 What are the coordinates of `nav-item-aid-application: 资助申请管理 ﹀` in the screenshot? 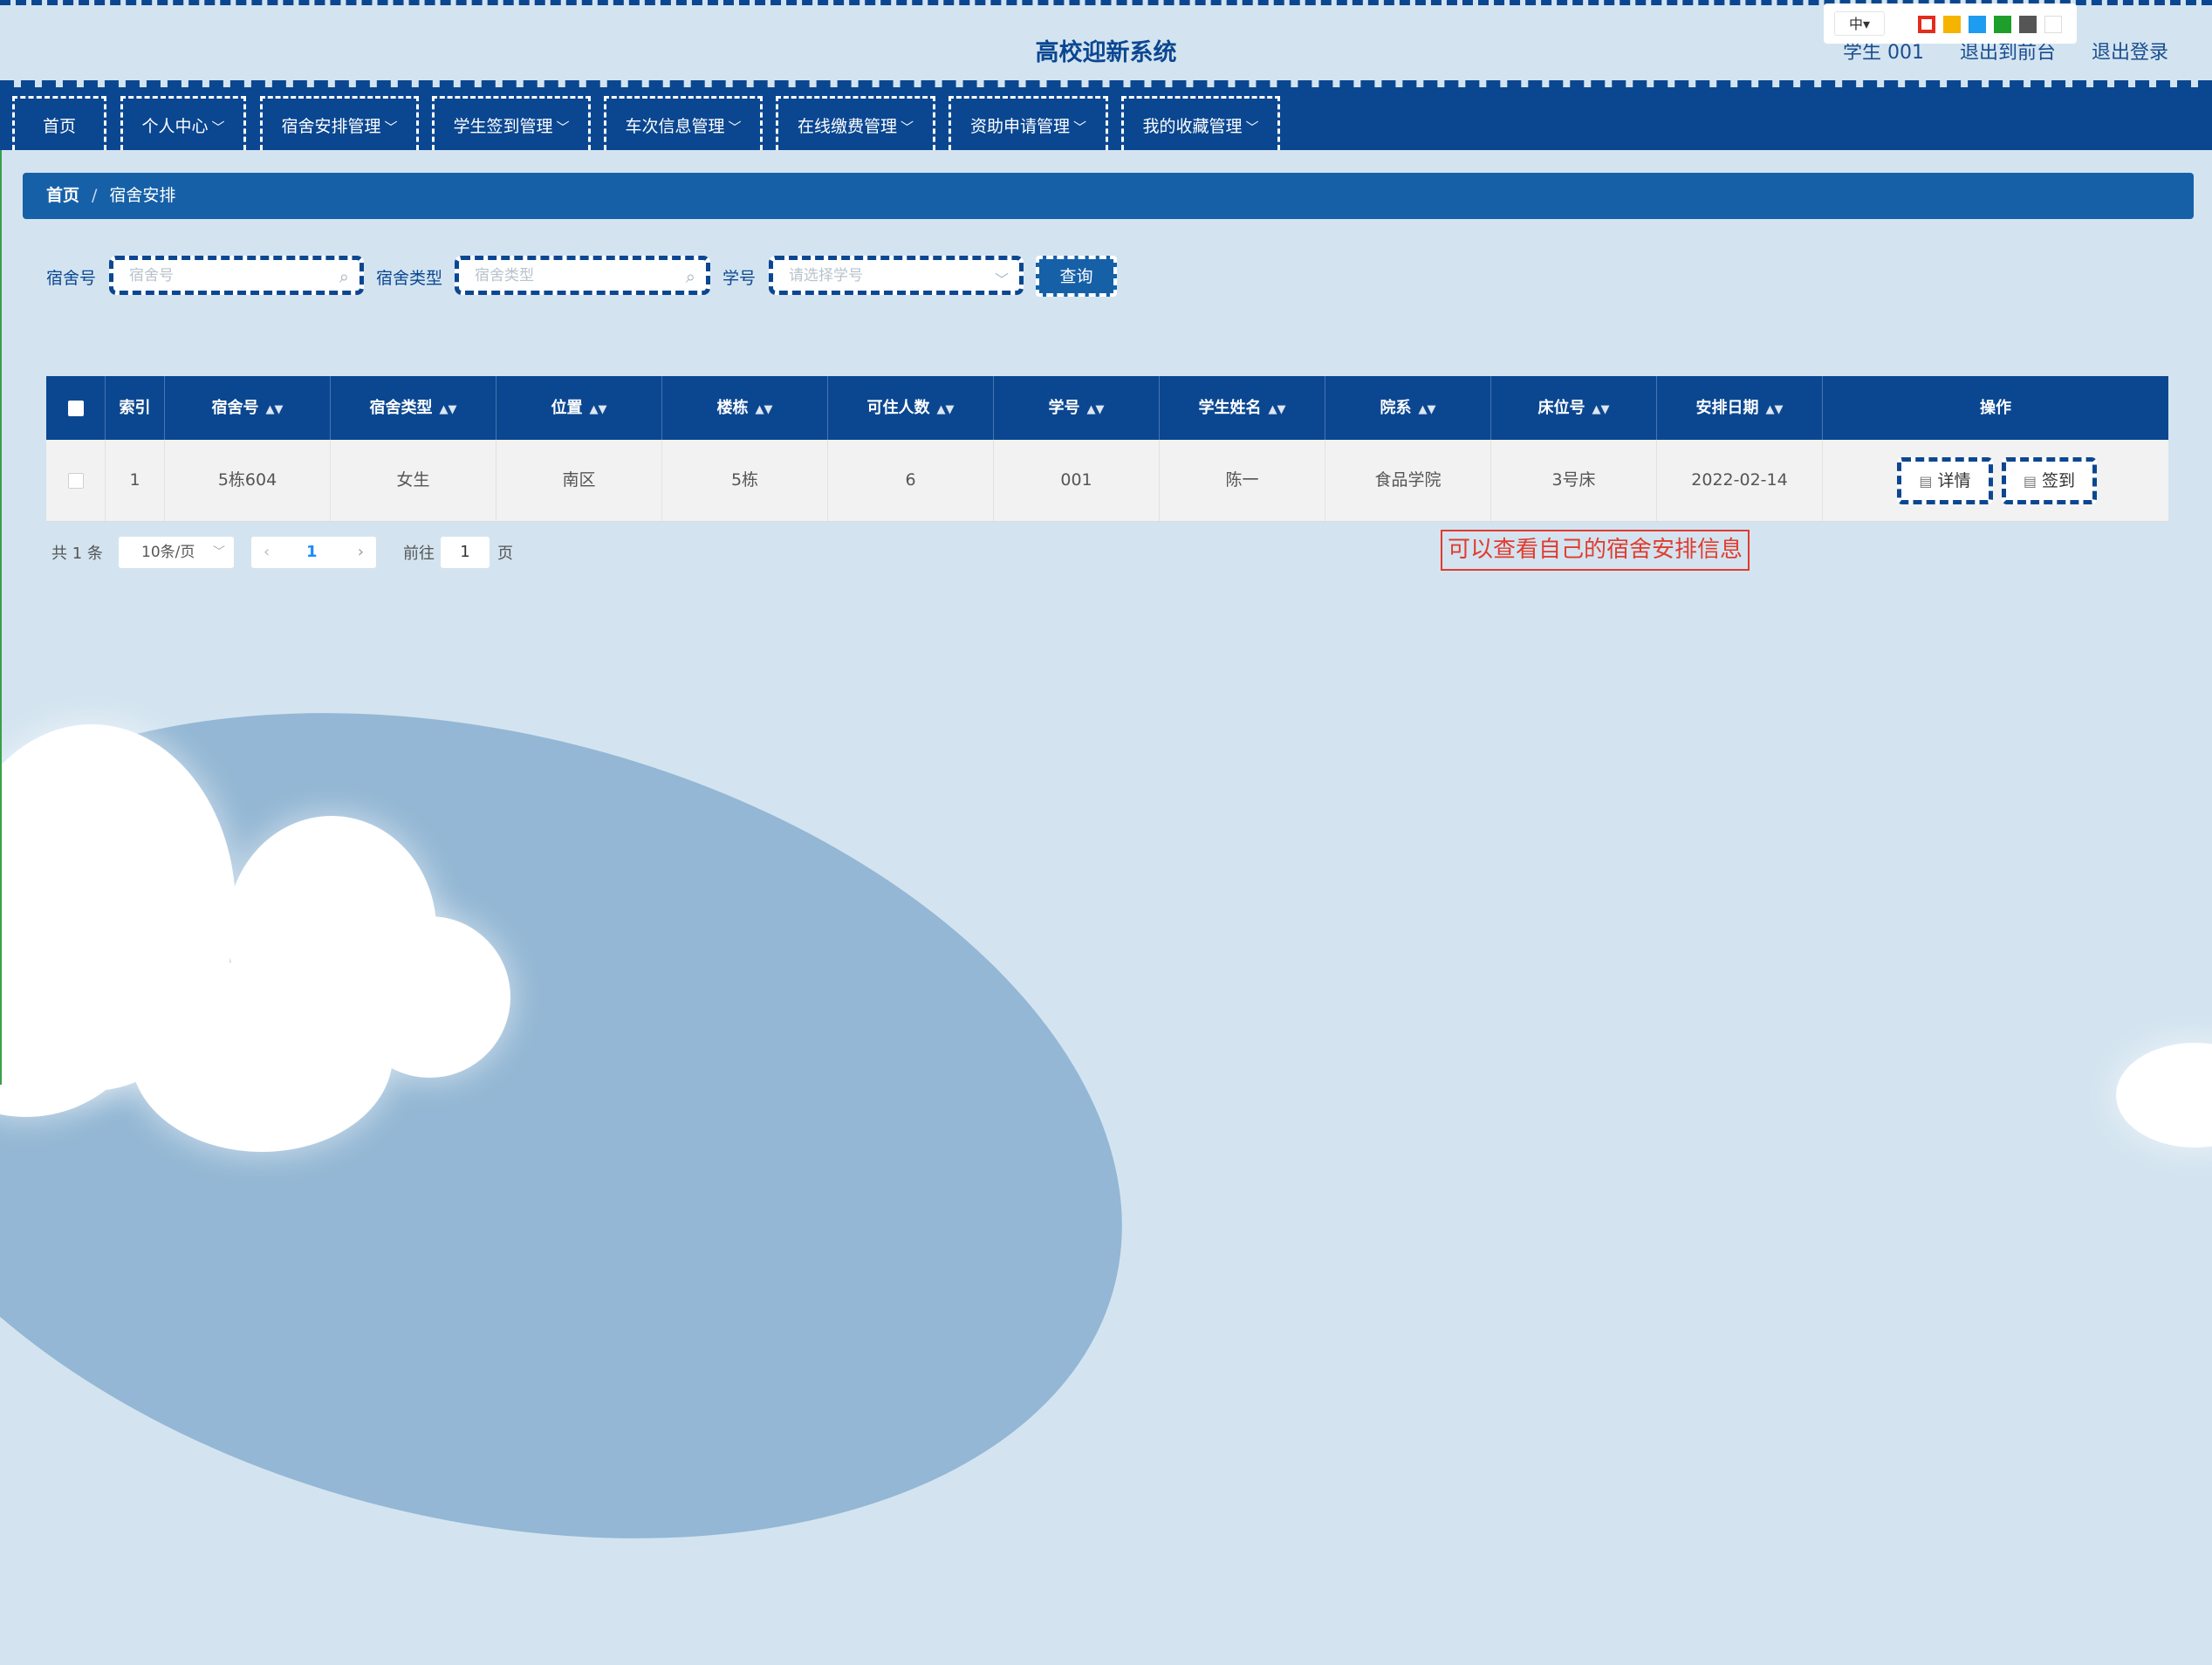 It's located at (1028, 123).